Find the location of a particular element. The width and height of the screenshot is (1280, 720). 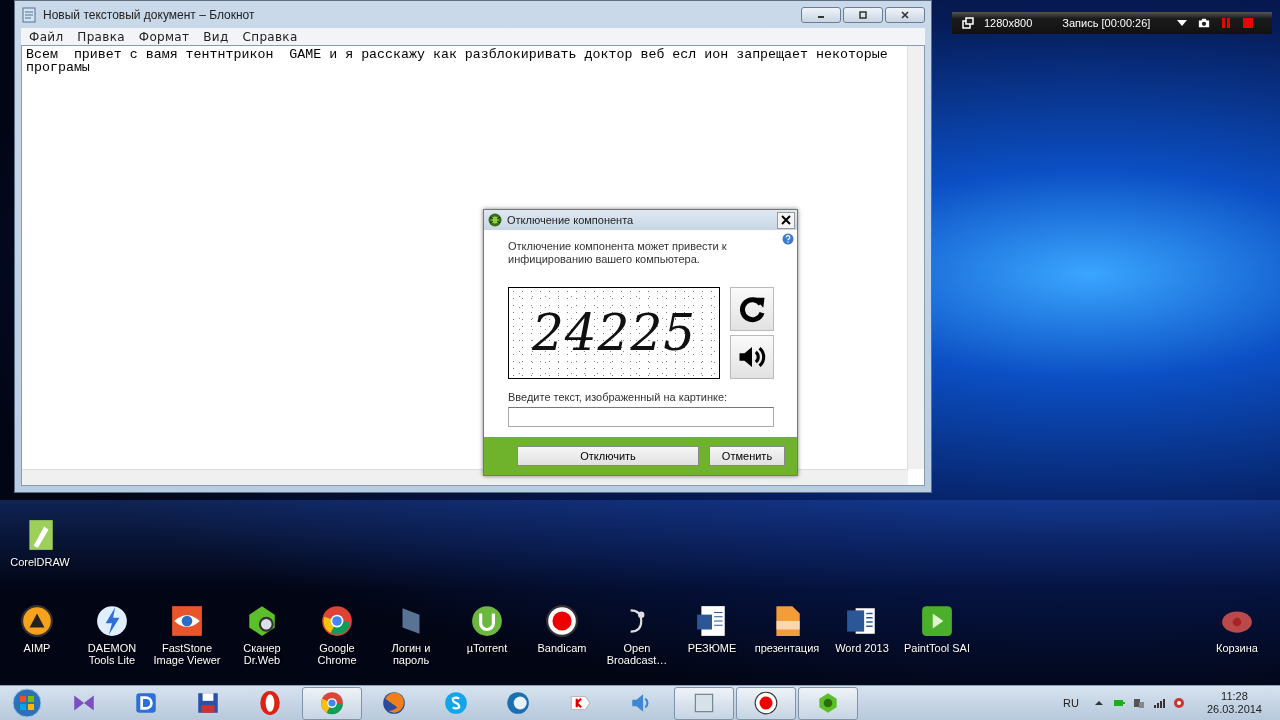

menu-item: Формат is located at coordinates (164, 36).